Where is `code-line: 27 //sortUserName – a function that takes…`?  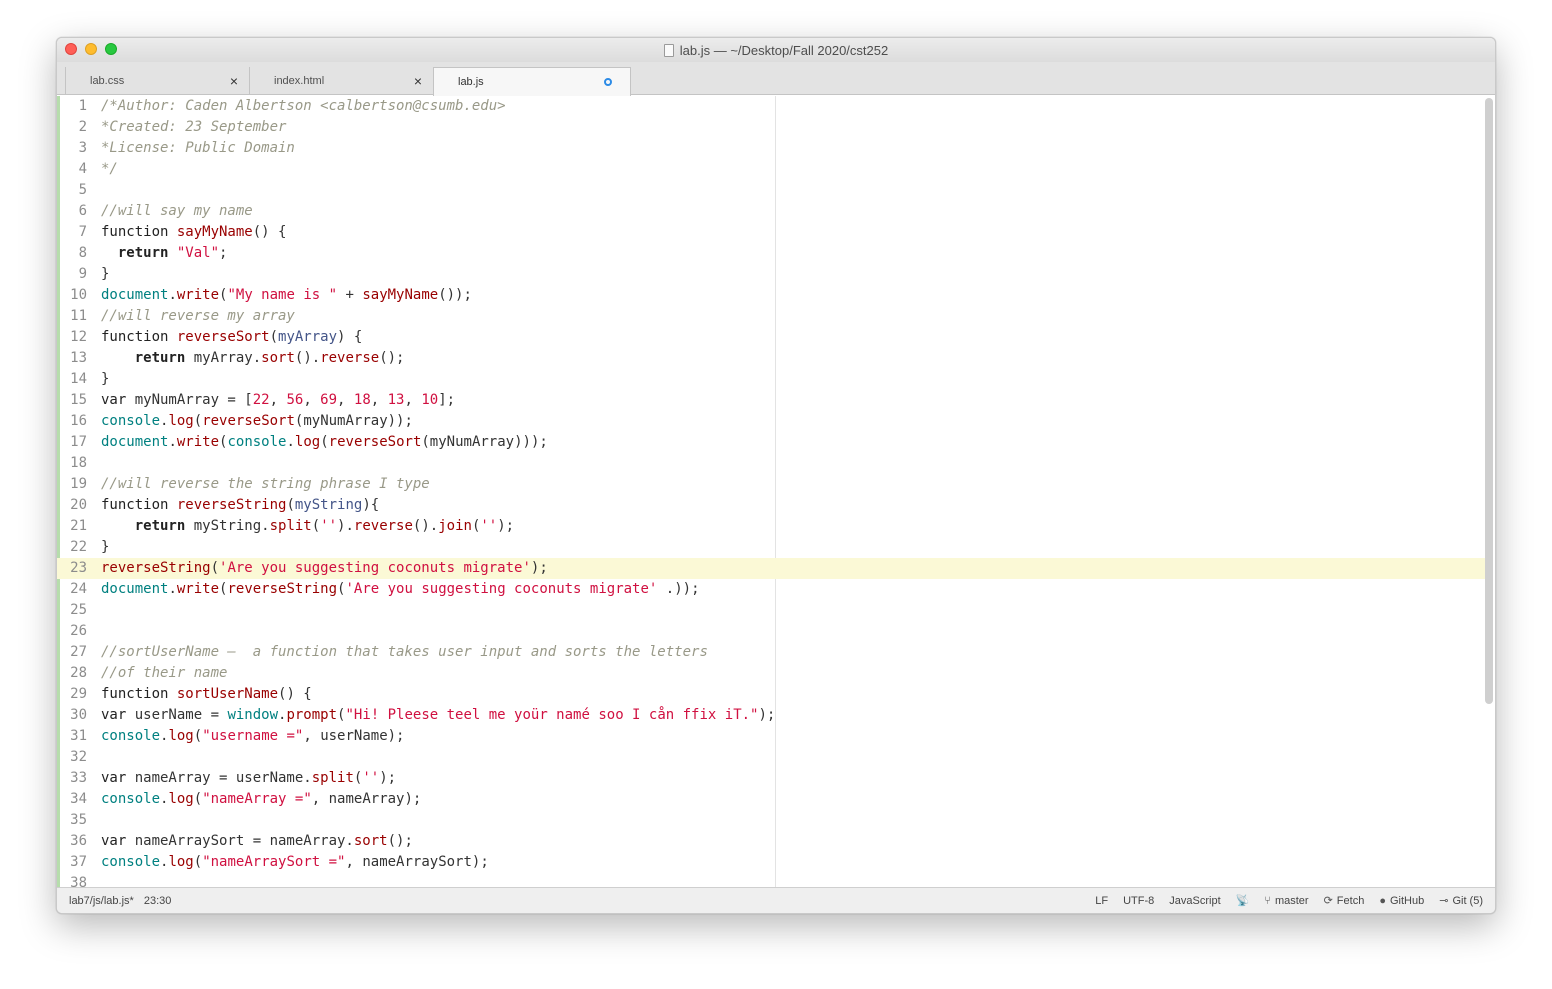
code-line: 27 //sortUserName – a function that takes… is located at coordinates (772, 652).